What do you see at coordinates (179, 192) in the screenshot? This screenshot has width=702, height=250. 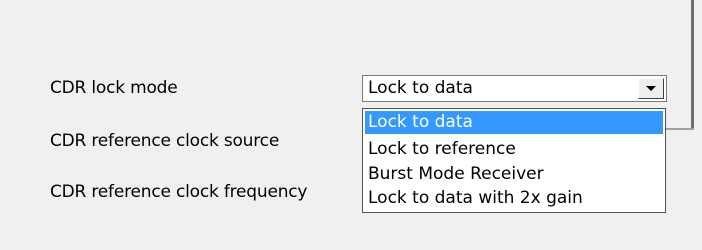 I see `cdr-reference-clock-frequency-label: CDR reference clock frequency` at bounding box center [179, 192].